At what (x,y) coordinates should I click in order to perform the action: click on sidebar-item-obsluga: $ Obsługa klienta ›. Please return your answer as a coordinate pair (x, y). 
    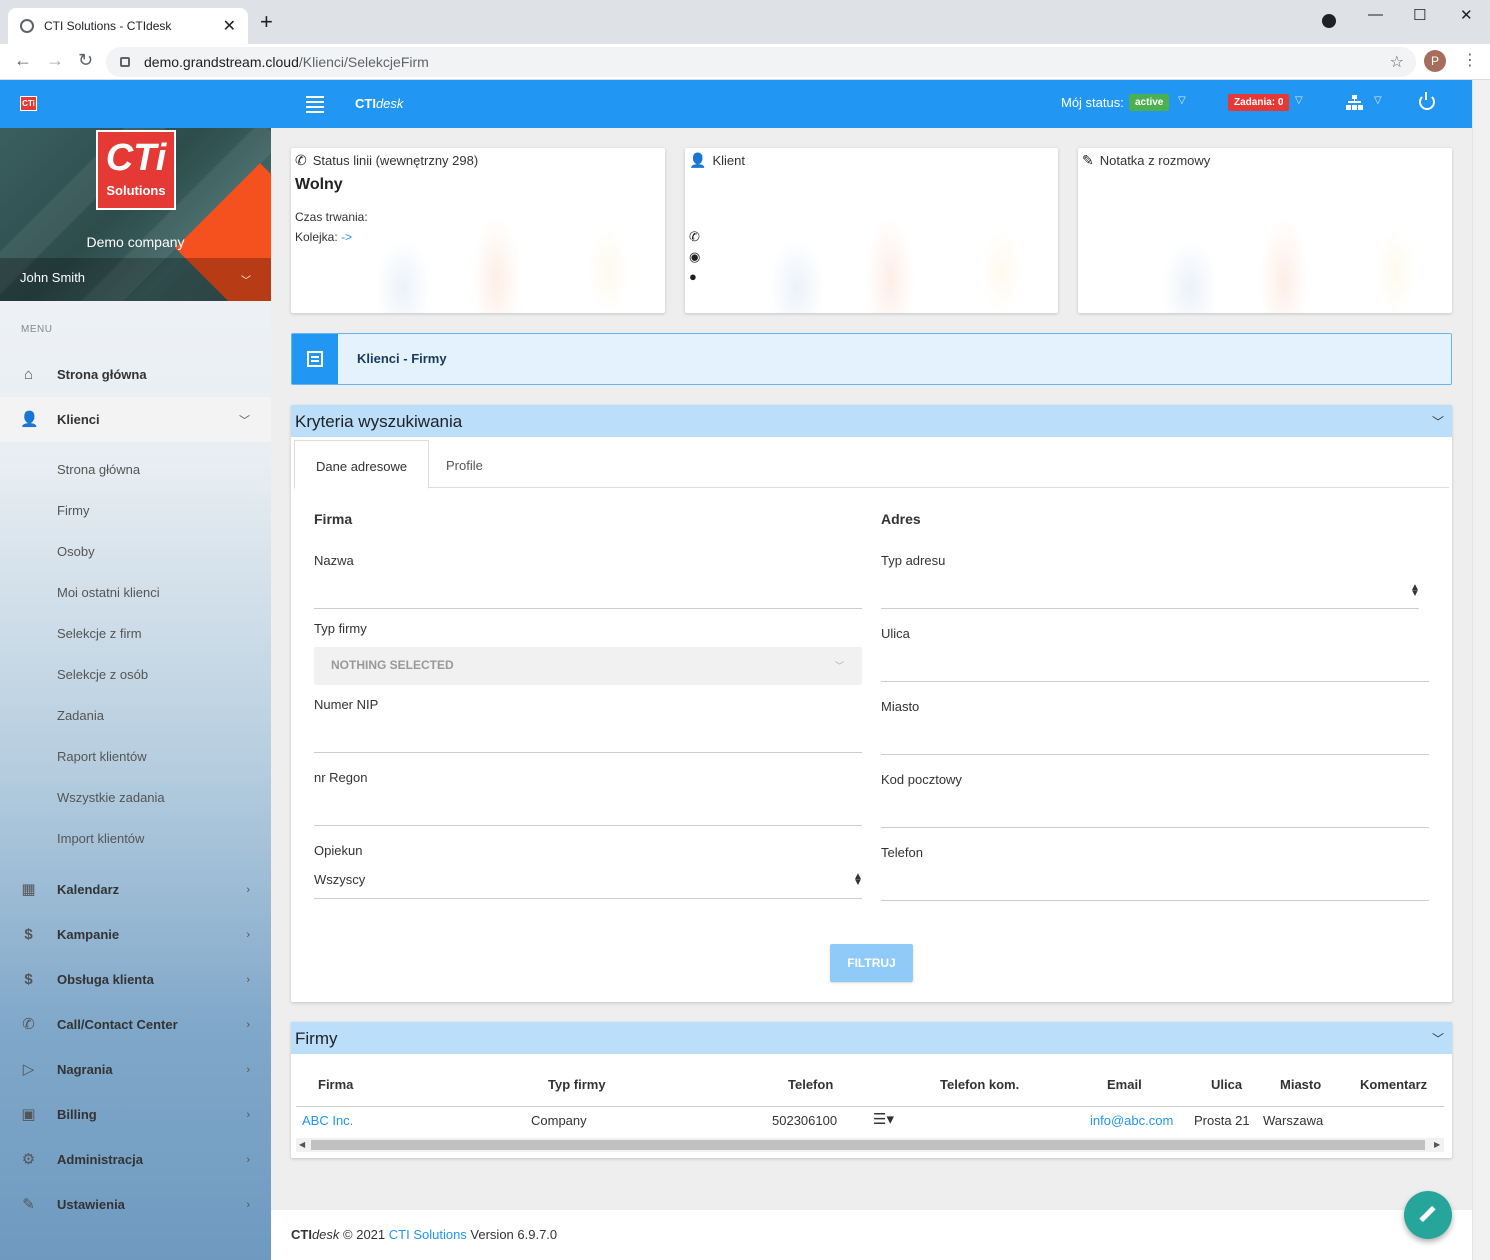
    Looking at the image, I should click on (135, 979).